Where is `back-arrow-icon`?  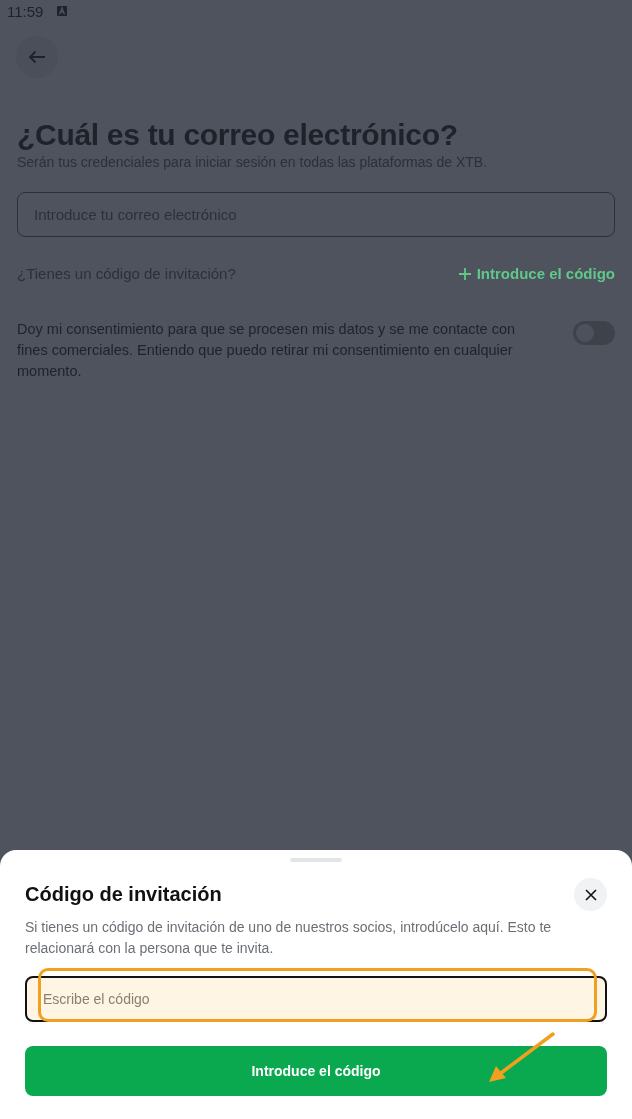
back-arrow-icon is located at coordinates (37, 57).